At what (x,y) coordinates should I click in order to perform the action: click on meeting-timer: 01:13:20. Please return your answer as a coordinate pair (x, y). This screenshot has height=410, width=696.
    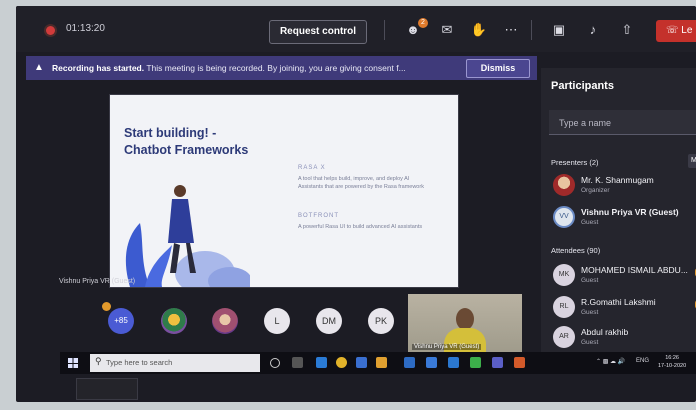
    Looking at the image, I should click on (85, 28).